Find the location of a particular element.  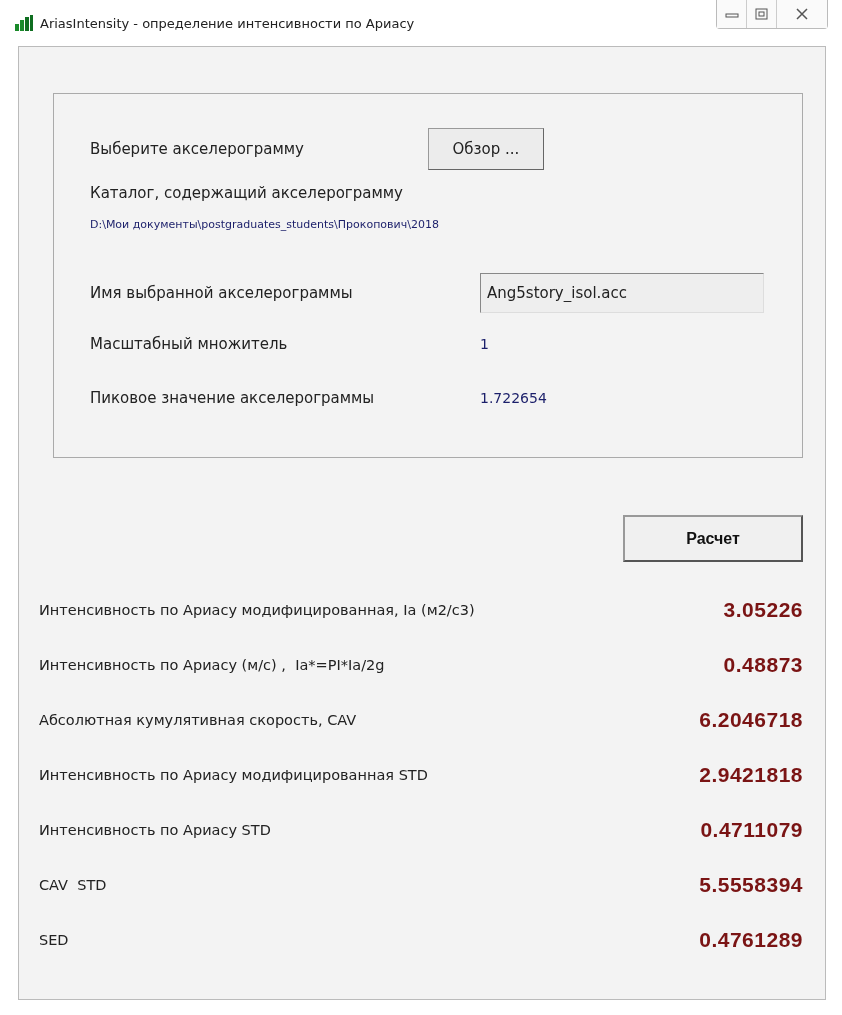

result-label: Интенсивность по Ариасу STD is located at coordinates (155, 829).